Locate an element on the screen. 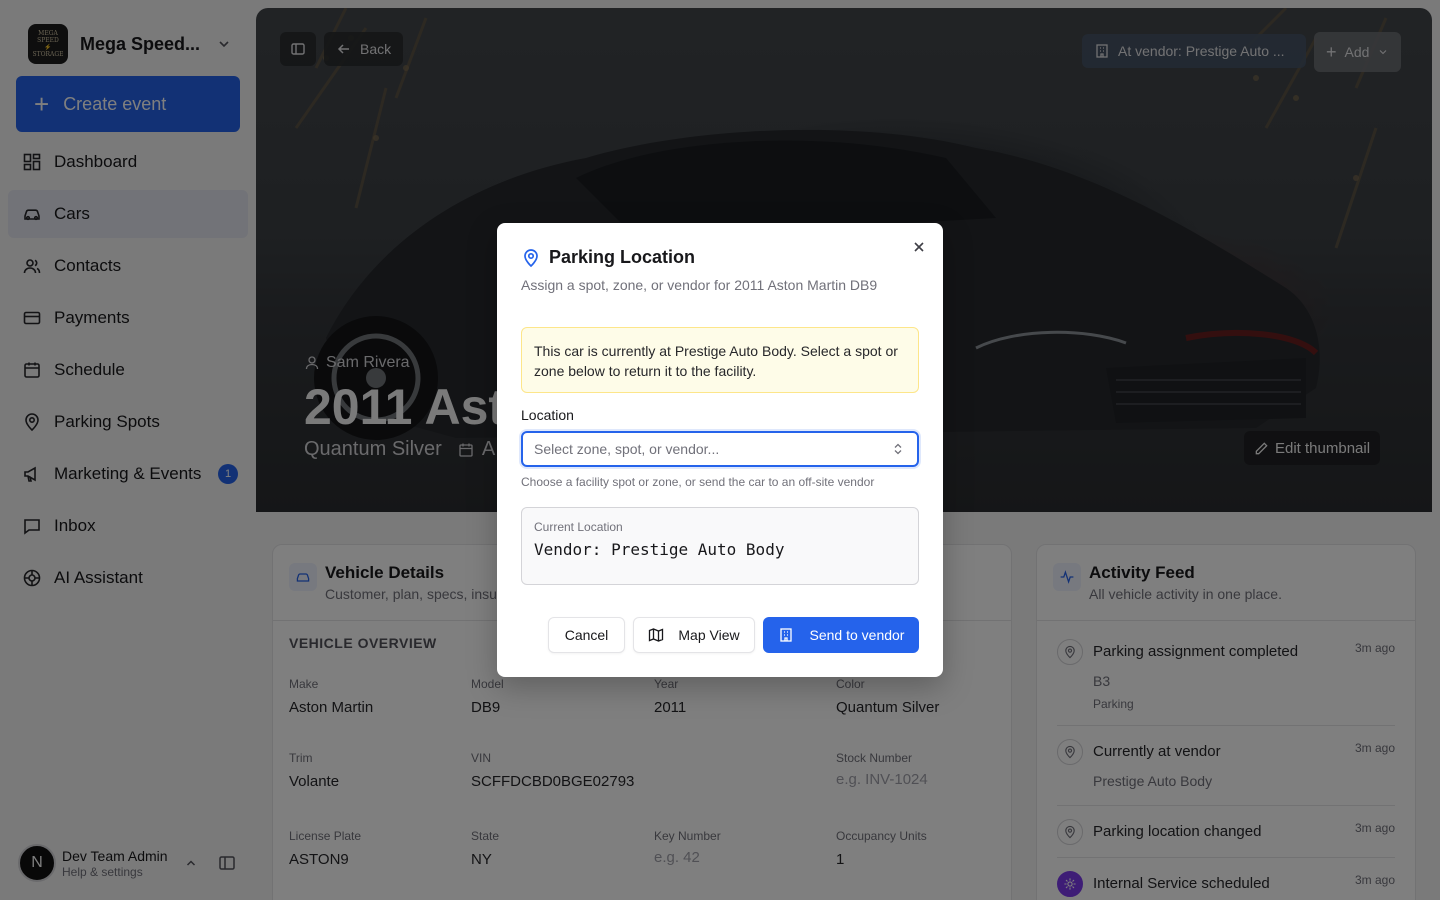 This screenshot has width=1440, height=900. location-label: Location is located at coordinates (547, 415).